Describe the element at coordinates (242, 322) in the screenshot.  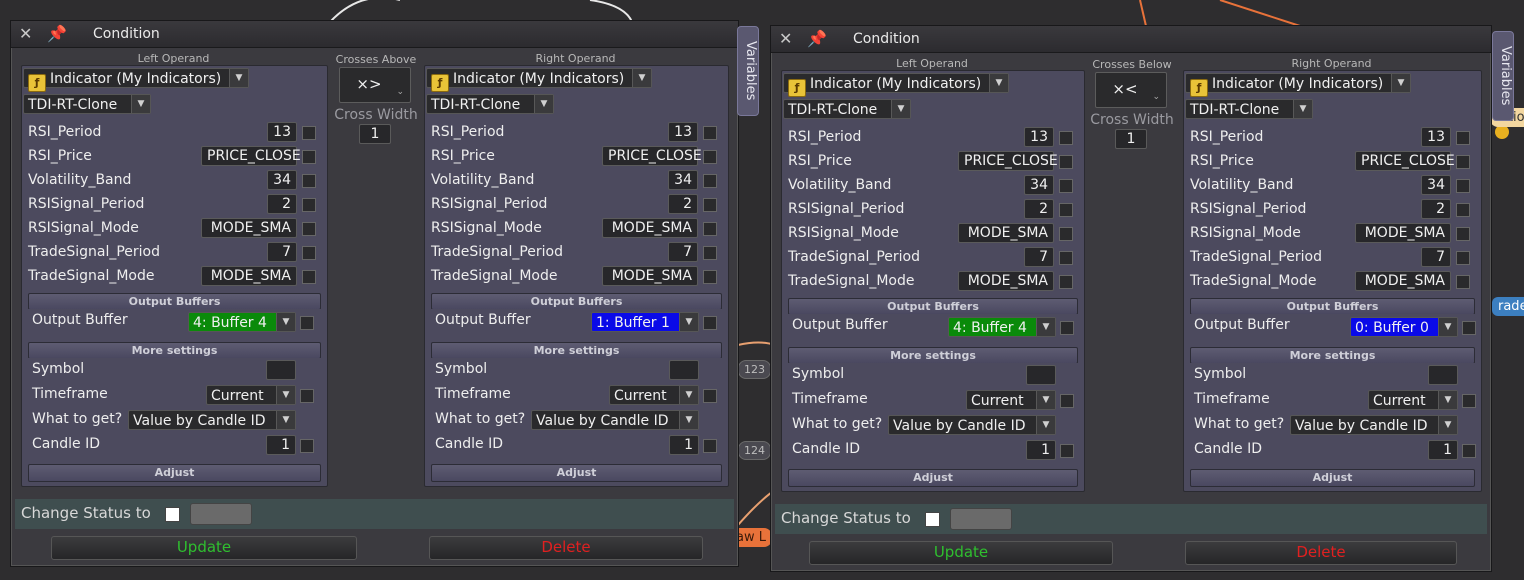
I see `output-buffer-select: 4: Buffer 4 ▼` at that location.